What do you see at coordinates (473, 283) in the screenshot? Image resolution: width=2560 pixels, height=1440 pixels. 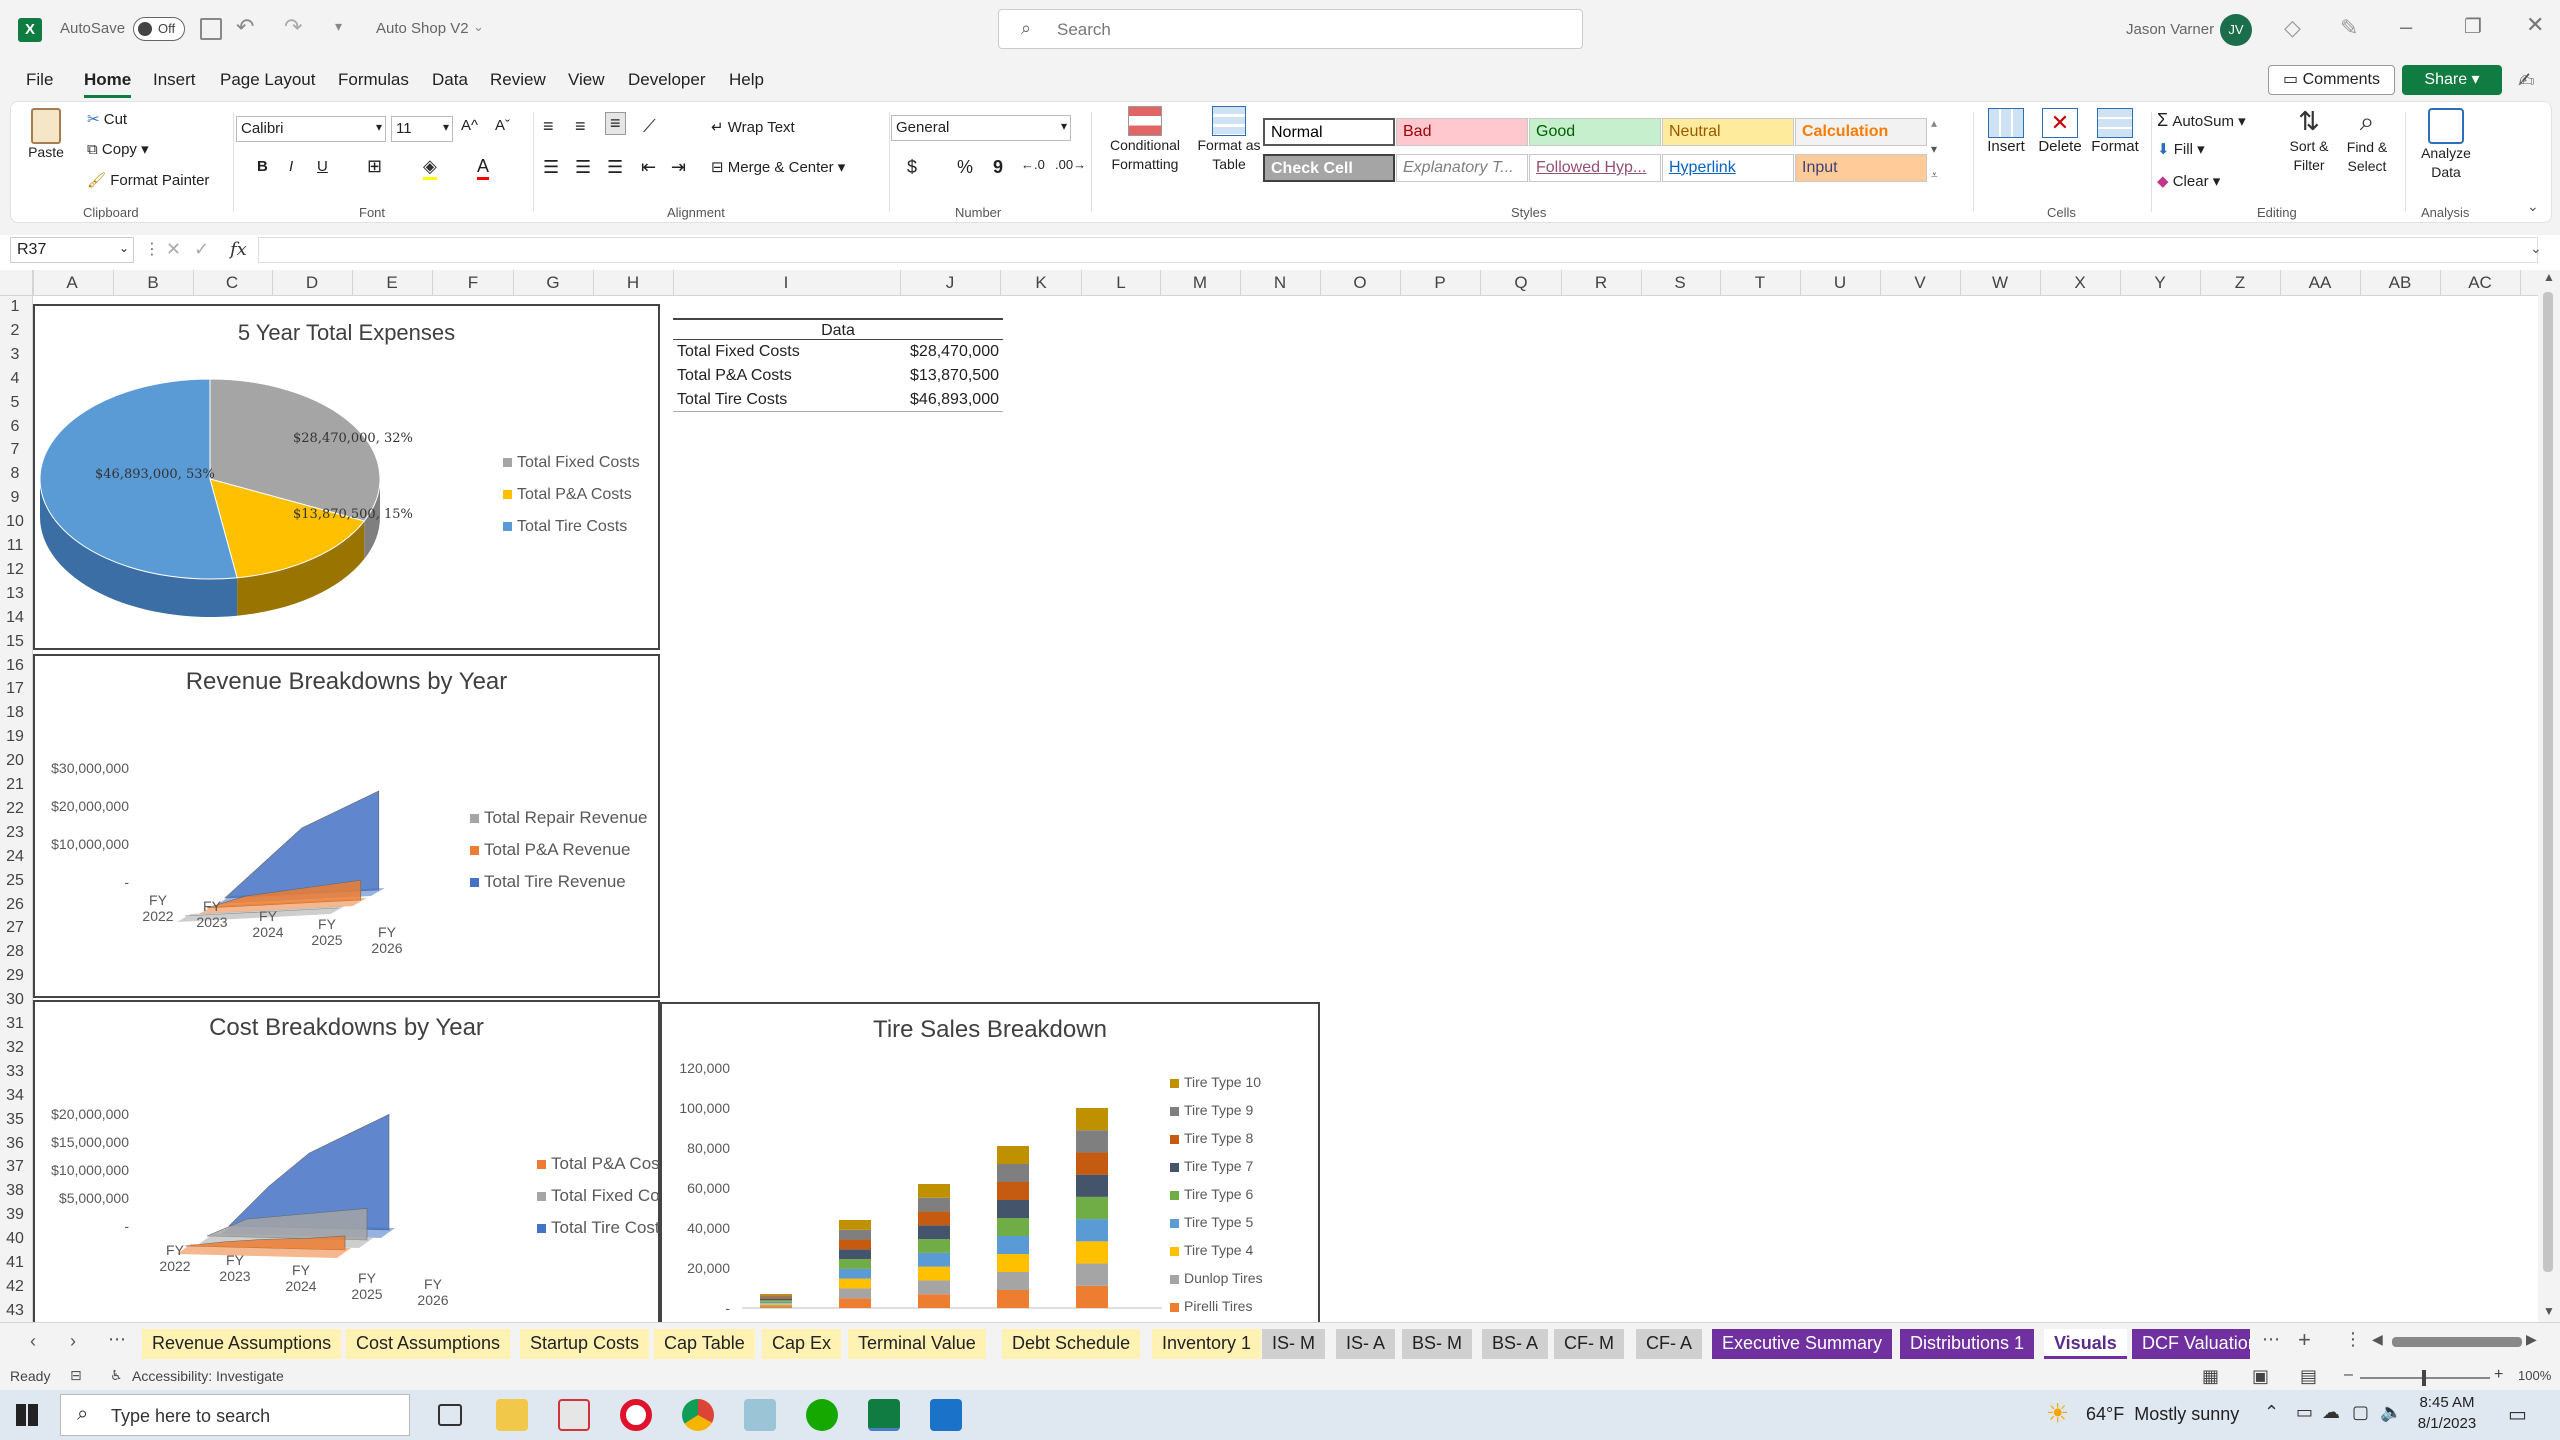 I see `column-header: F` at bounding box center [473, 283].